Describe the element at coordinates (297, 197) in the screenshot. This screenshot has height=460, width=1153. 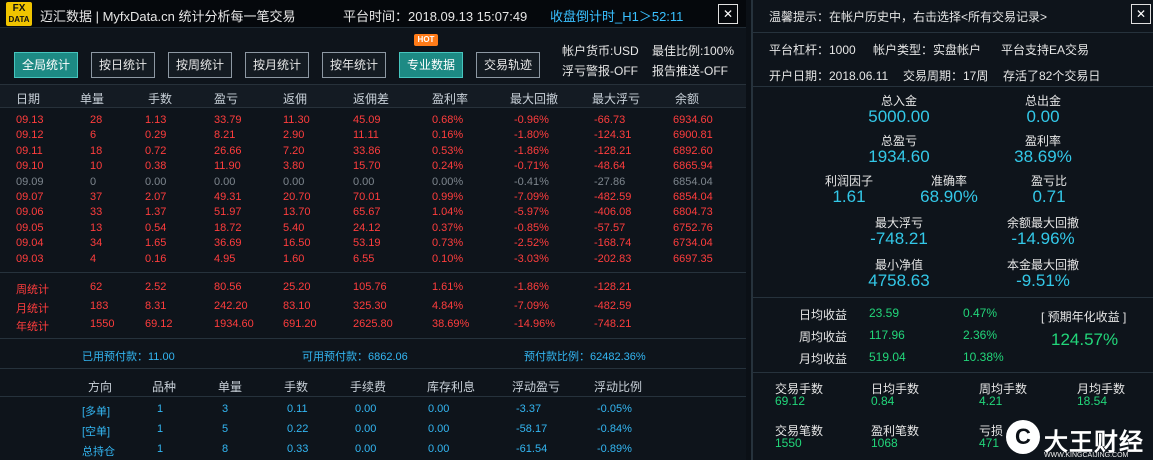
I see `cell-rebate: 20.70` at that location.